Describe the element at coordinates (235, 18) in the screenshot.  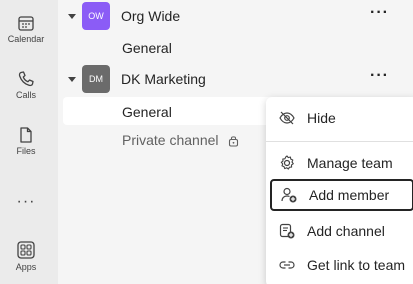
I see `team-row-org-wide: OW Org Wide ···` at that location.